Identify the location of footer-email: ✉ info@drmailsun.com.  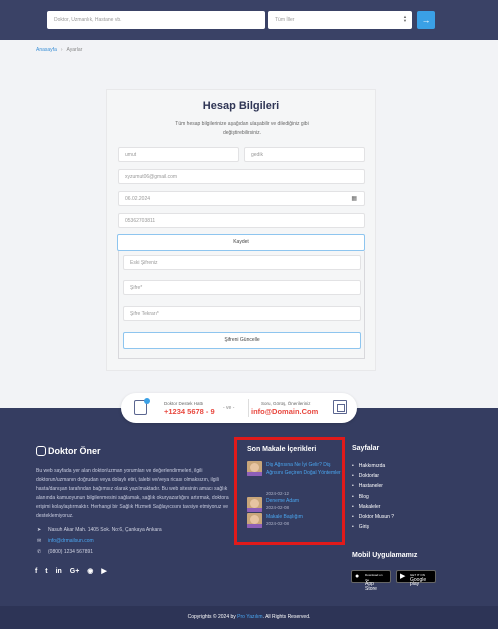
(65, 541).